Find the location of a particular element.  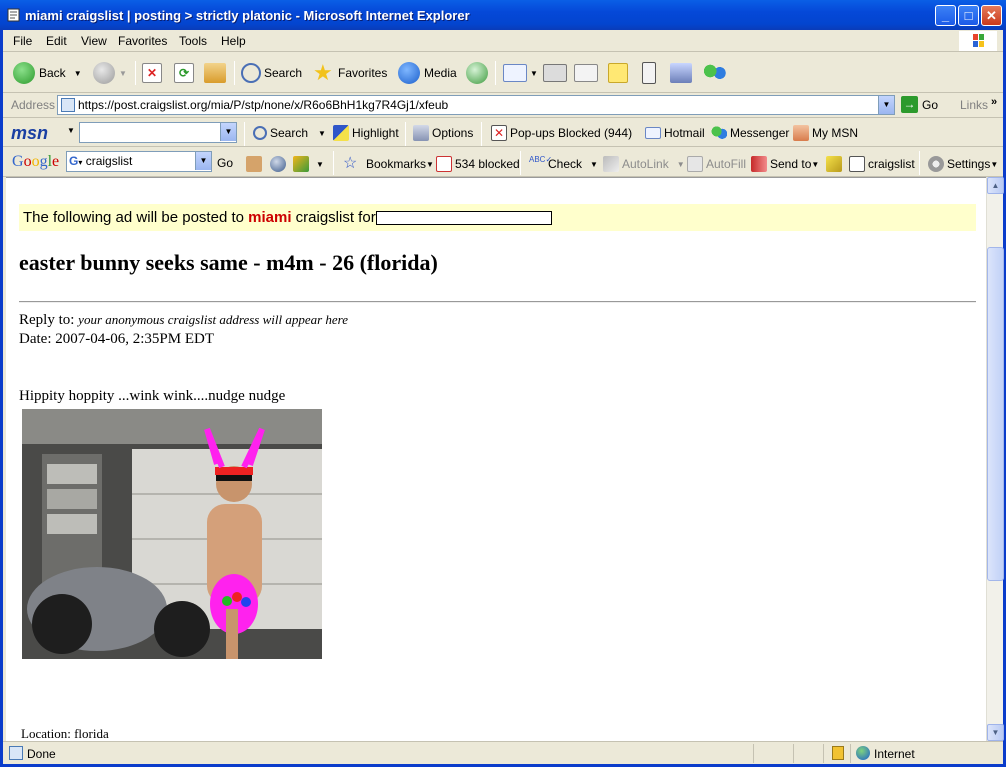

people-icon is located at coordinates (715, 73).